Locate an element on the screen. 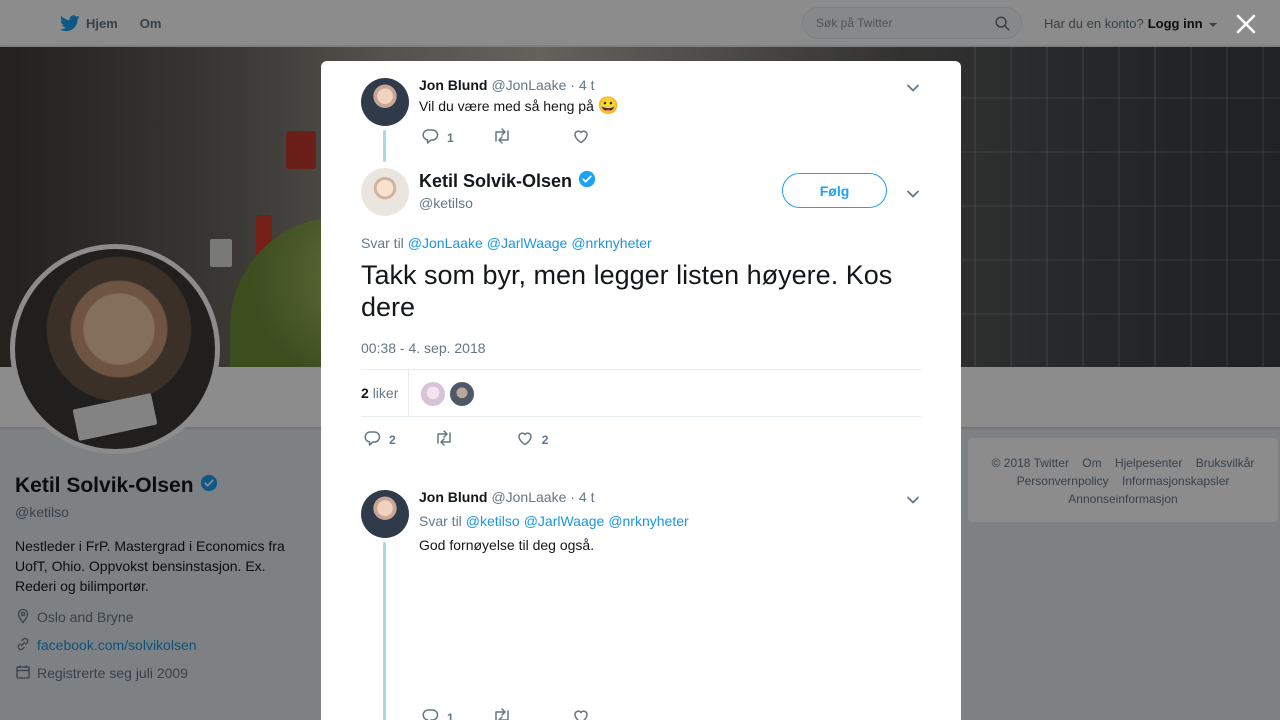  parent-tweet-header: Jon Blund @JonLaake · 4 t is located at coordinates (507, 85).